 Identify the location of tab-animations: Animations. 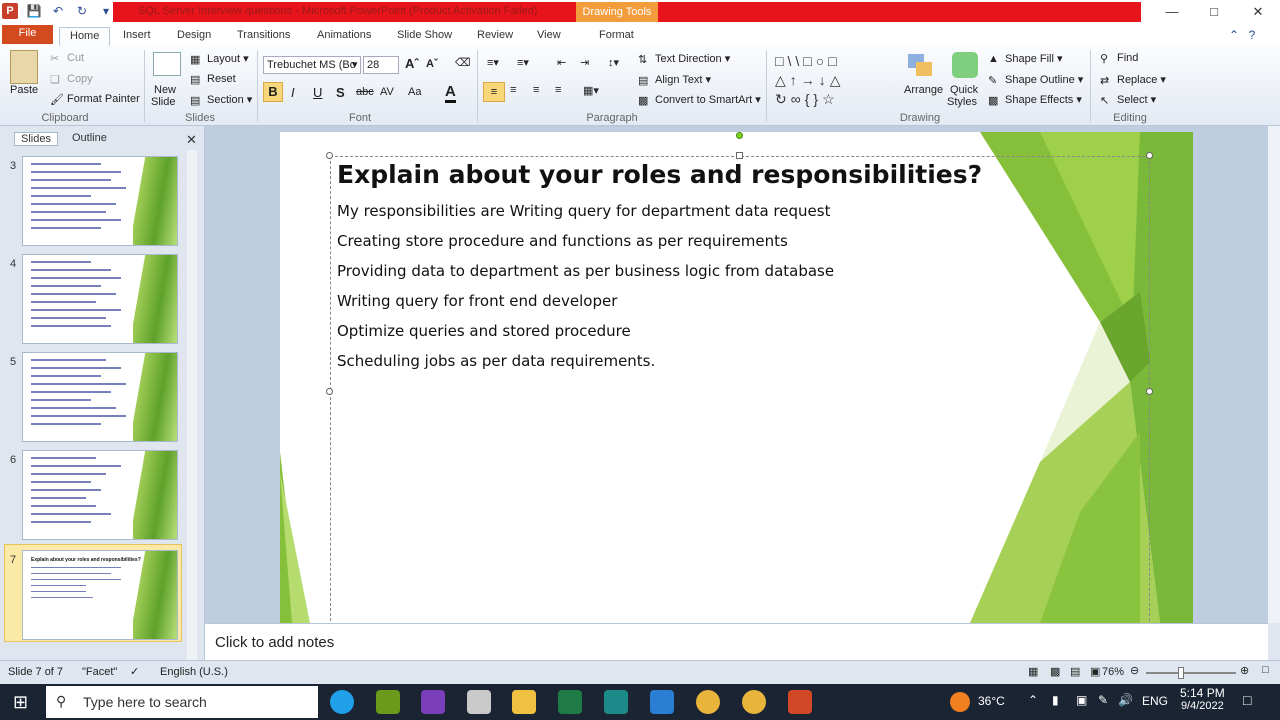
(344, 36).